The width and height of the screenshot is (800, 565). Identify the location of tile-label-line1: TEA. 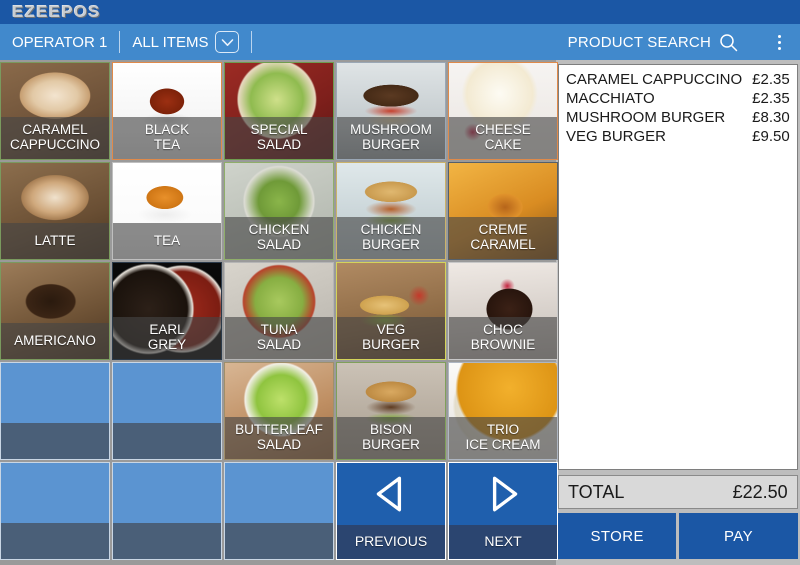
(167, 240).